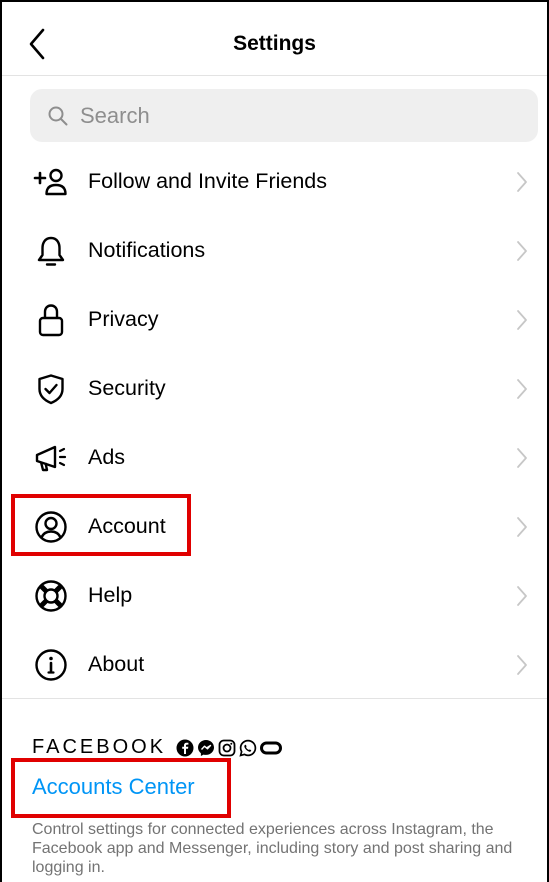 The image size is (549, 882). Describe the element at coordinates (51, 458) in the screenshot. I see `megaphone-icon` at that location.